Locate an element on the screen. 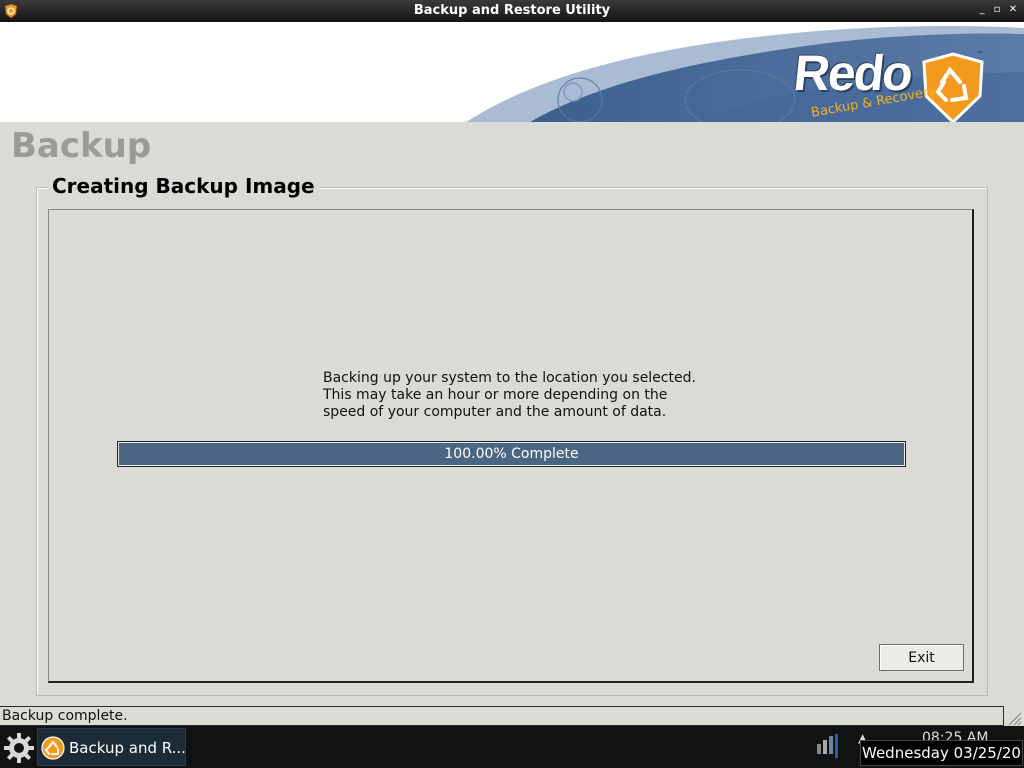  status-text: Backup complete. is located at coordinates (65, 716).